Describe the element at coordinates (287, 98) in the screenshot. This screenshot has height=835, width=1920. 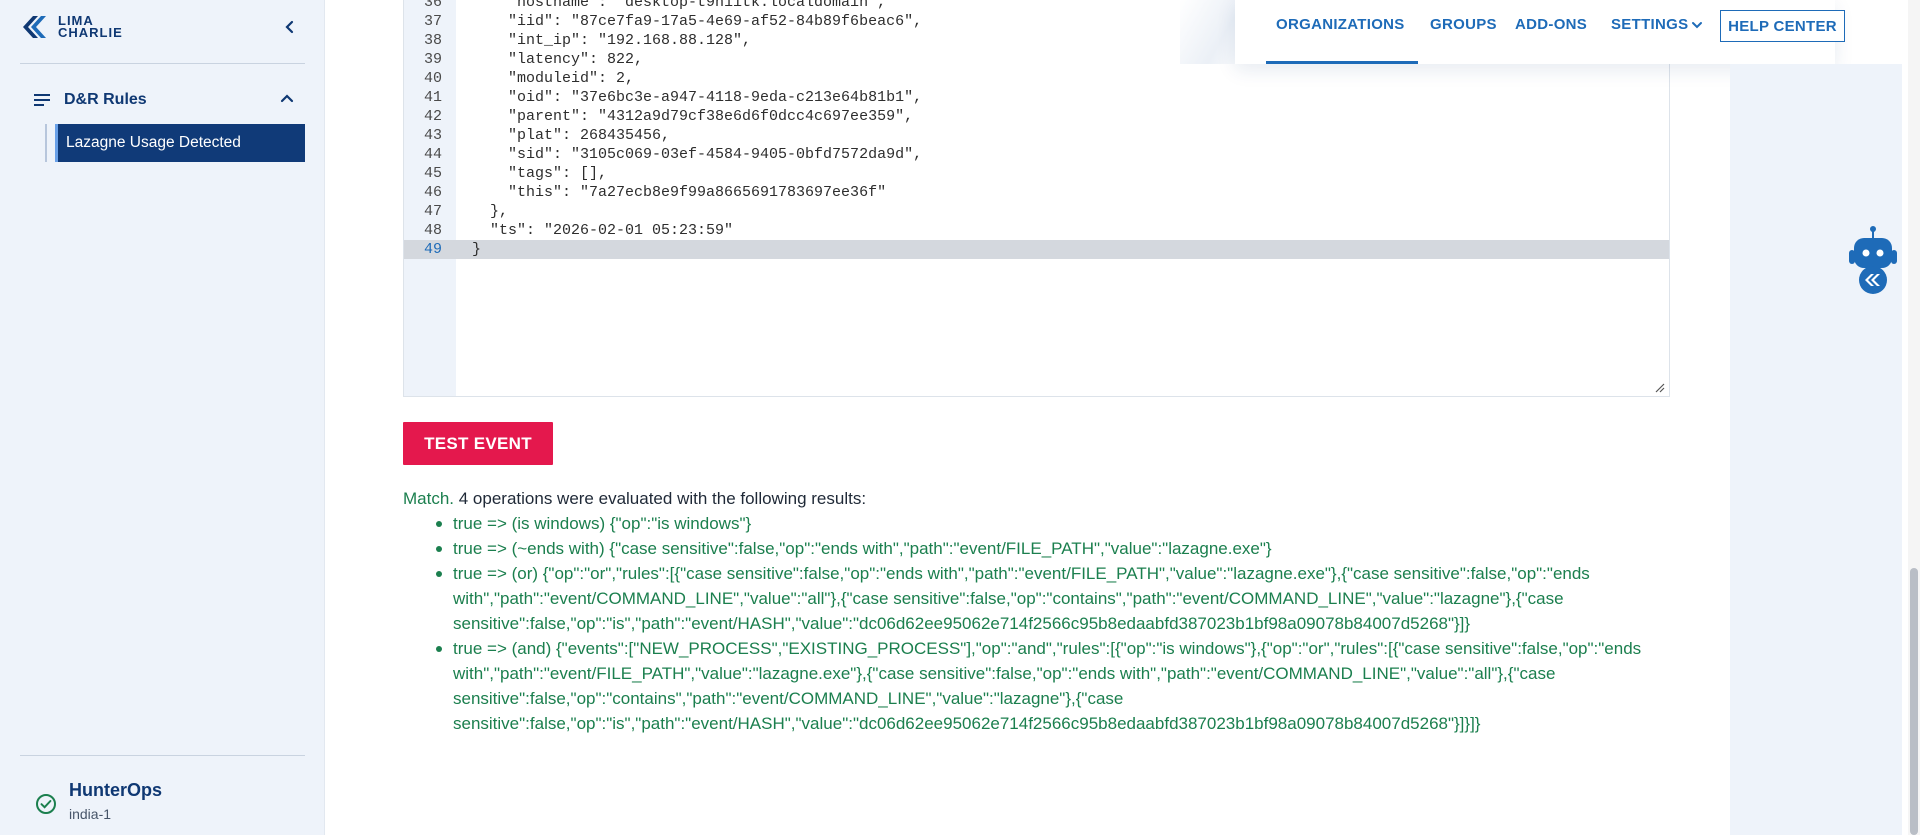
I see `chevron-up-icon` at that location.